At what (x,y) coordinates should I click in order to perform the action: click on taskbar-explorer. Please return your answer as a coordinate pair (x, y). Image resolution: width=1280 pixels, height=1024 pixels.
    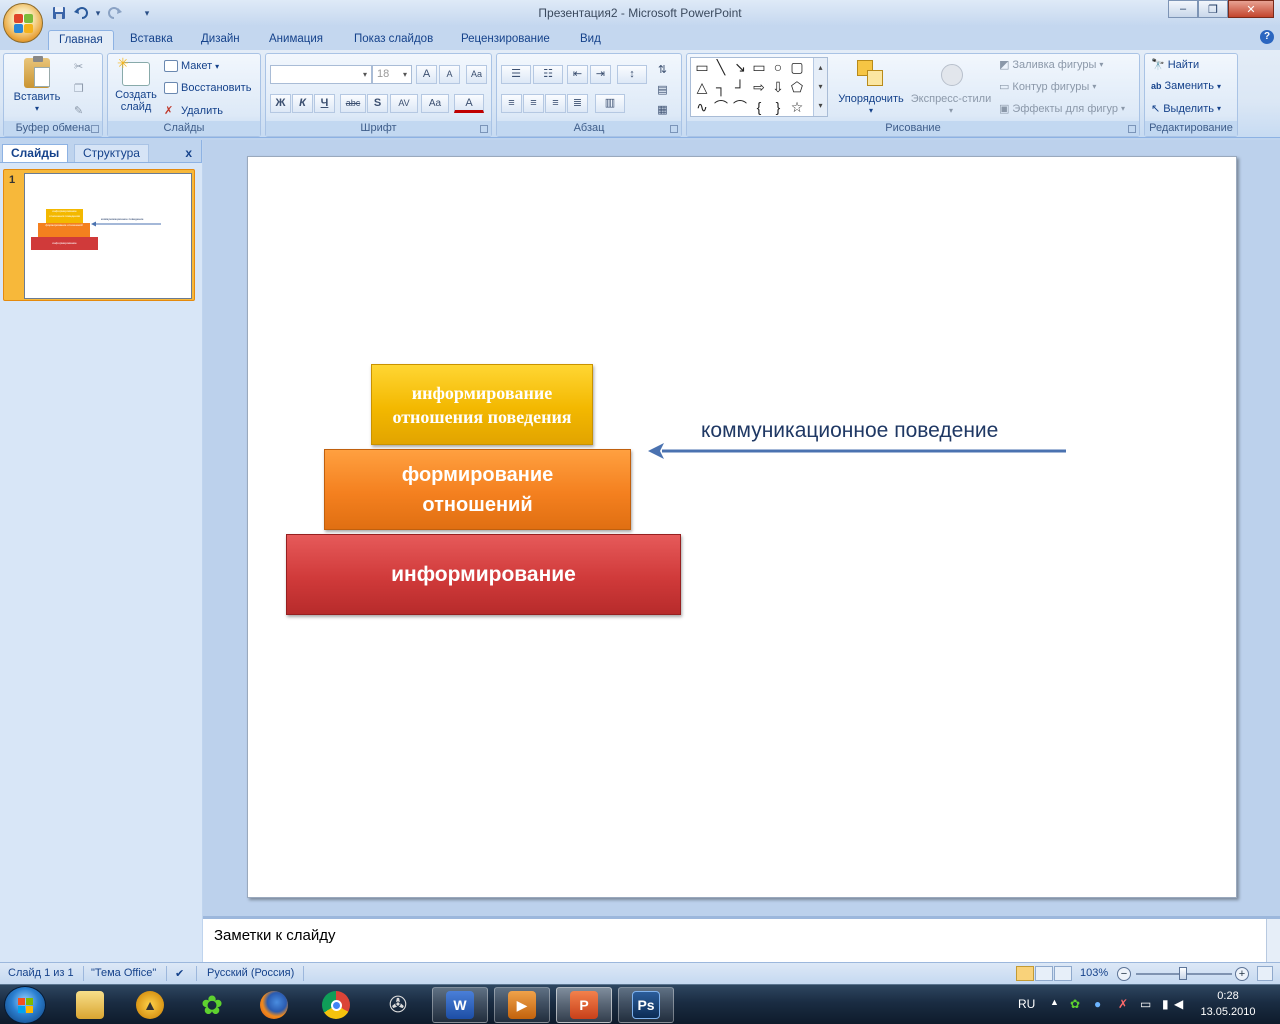
    Looking at the image, I should click on (90, 1005).